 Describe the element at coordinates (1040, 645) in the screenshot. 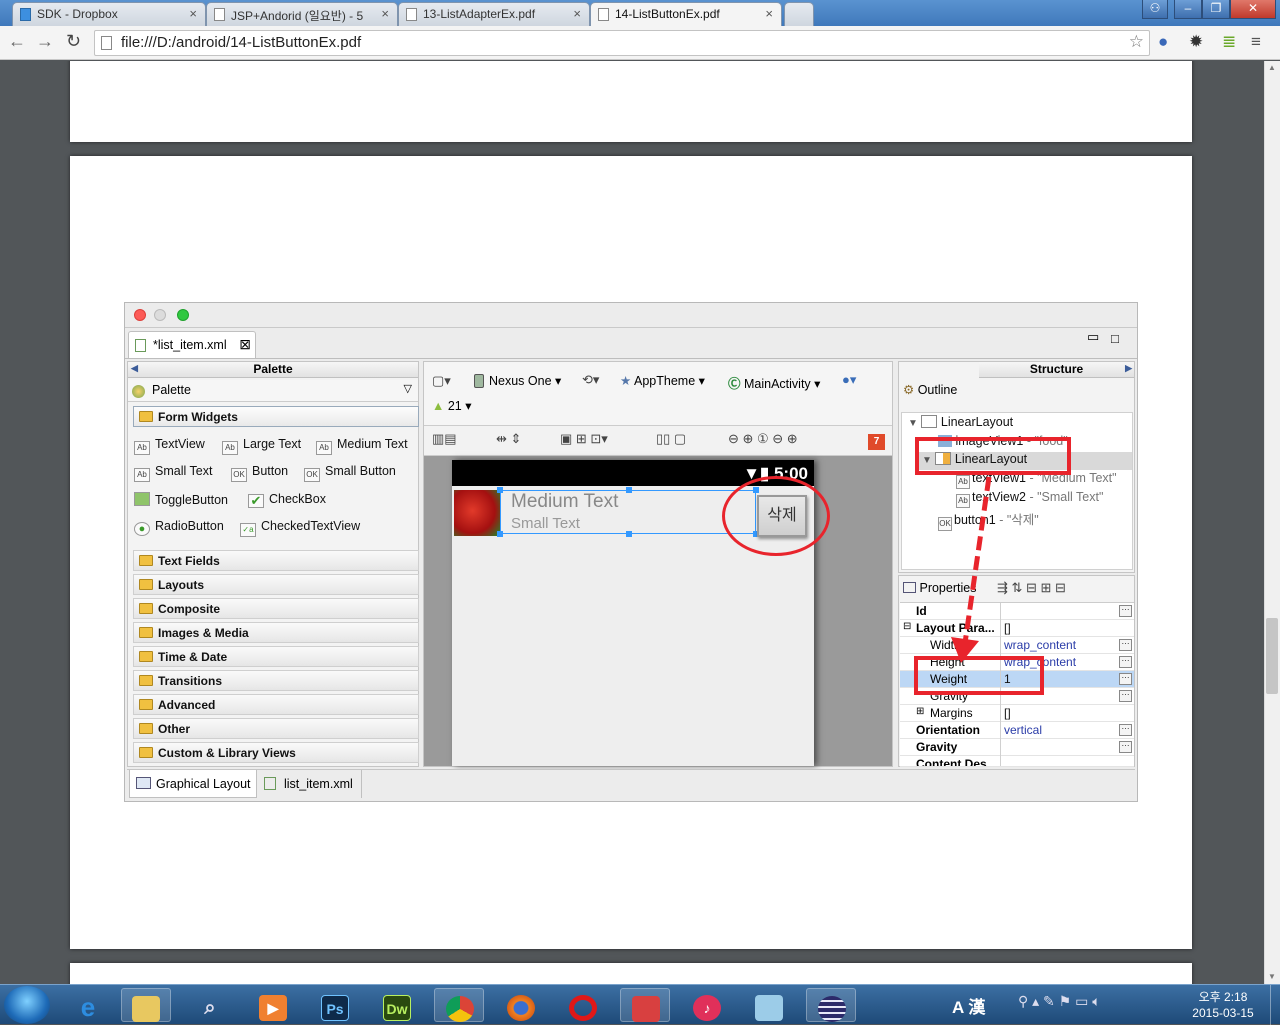

I see `prop-value: wrap_content` at that location.